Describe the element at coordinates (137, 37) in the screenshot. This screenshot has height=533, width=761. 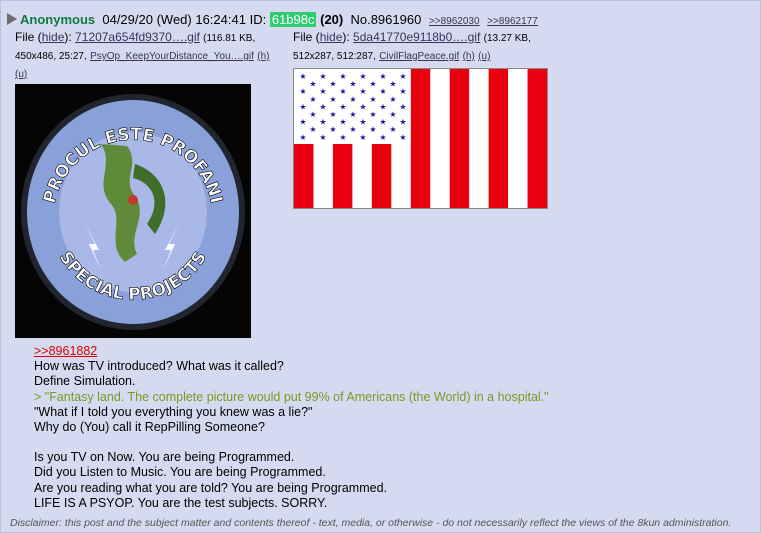
I see `file-name-link: 71207a654fd9370….gif` at that location.